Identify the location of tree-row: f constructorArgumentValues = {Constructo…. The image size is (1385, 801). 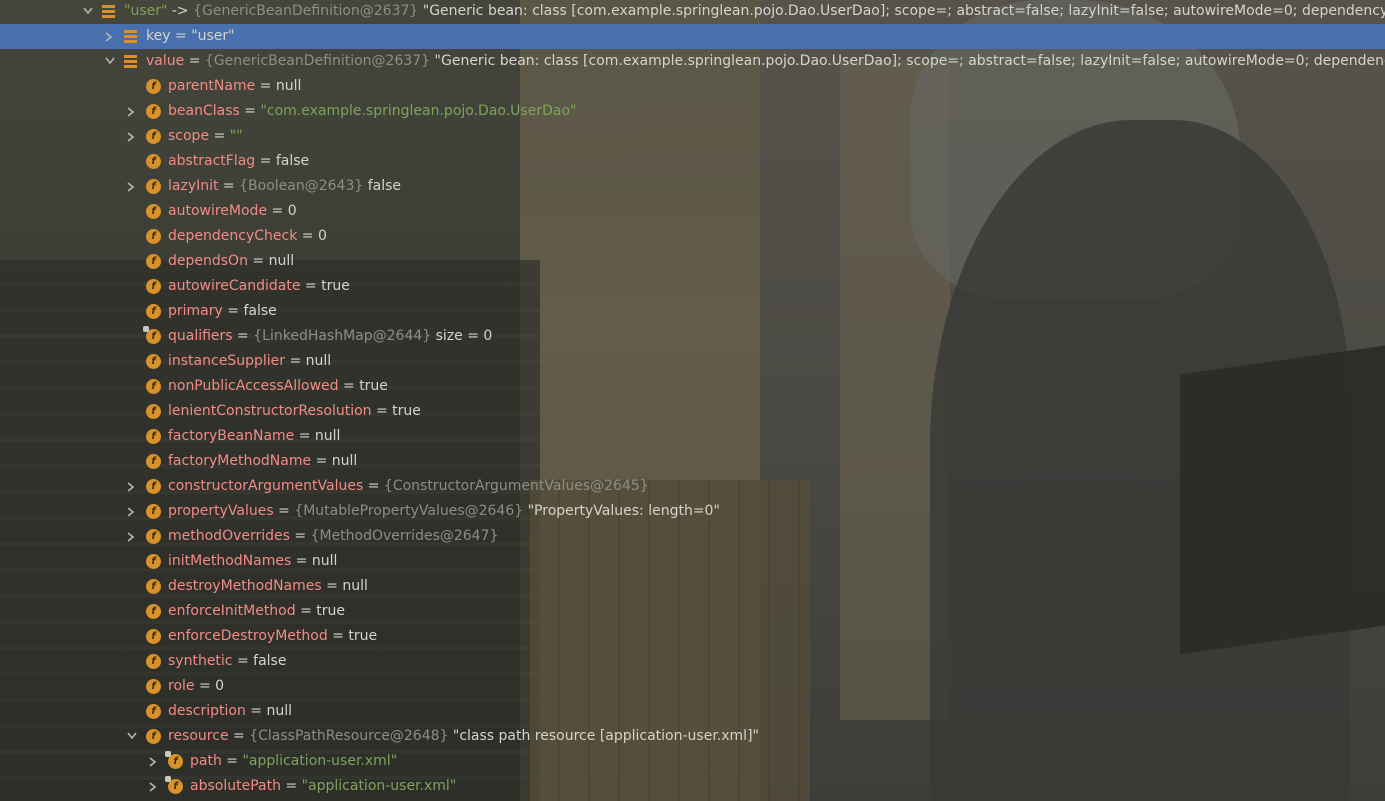
(692, 486).